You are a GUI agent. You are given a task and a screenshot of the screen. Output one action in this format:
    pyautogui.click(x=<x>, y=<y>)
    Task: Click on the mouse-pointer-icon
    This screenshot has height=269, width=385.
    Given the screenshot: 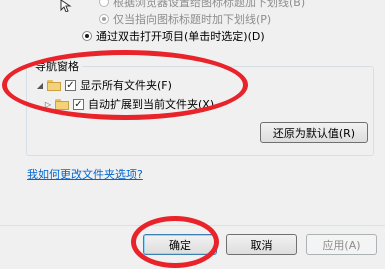 What is the action you would take?
    pyautogui.click(x=67, y=6)
    